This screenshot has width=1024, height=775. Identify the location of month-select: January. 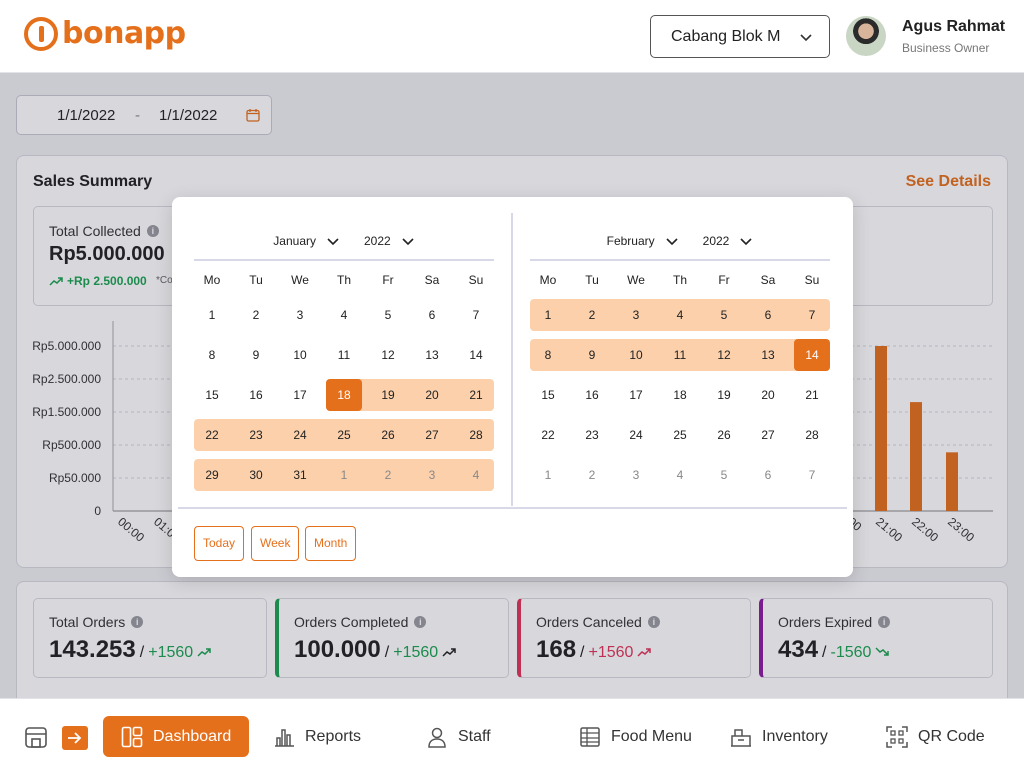
(306, 241).